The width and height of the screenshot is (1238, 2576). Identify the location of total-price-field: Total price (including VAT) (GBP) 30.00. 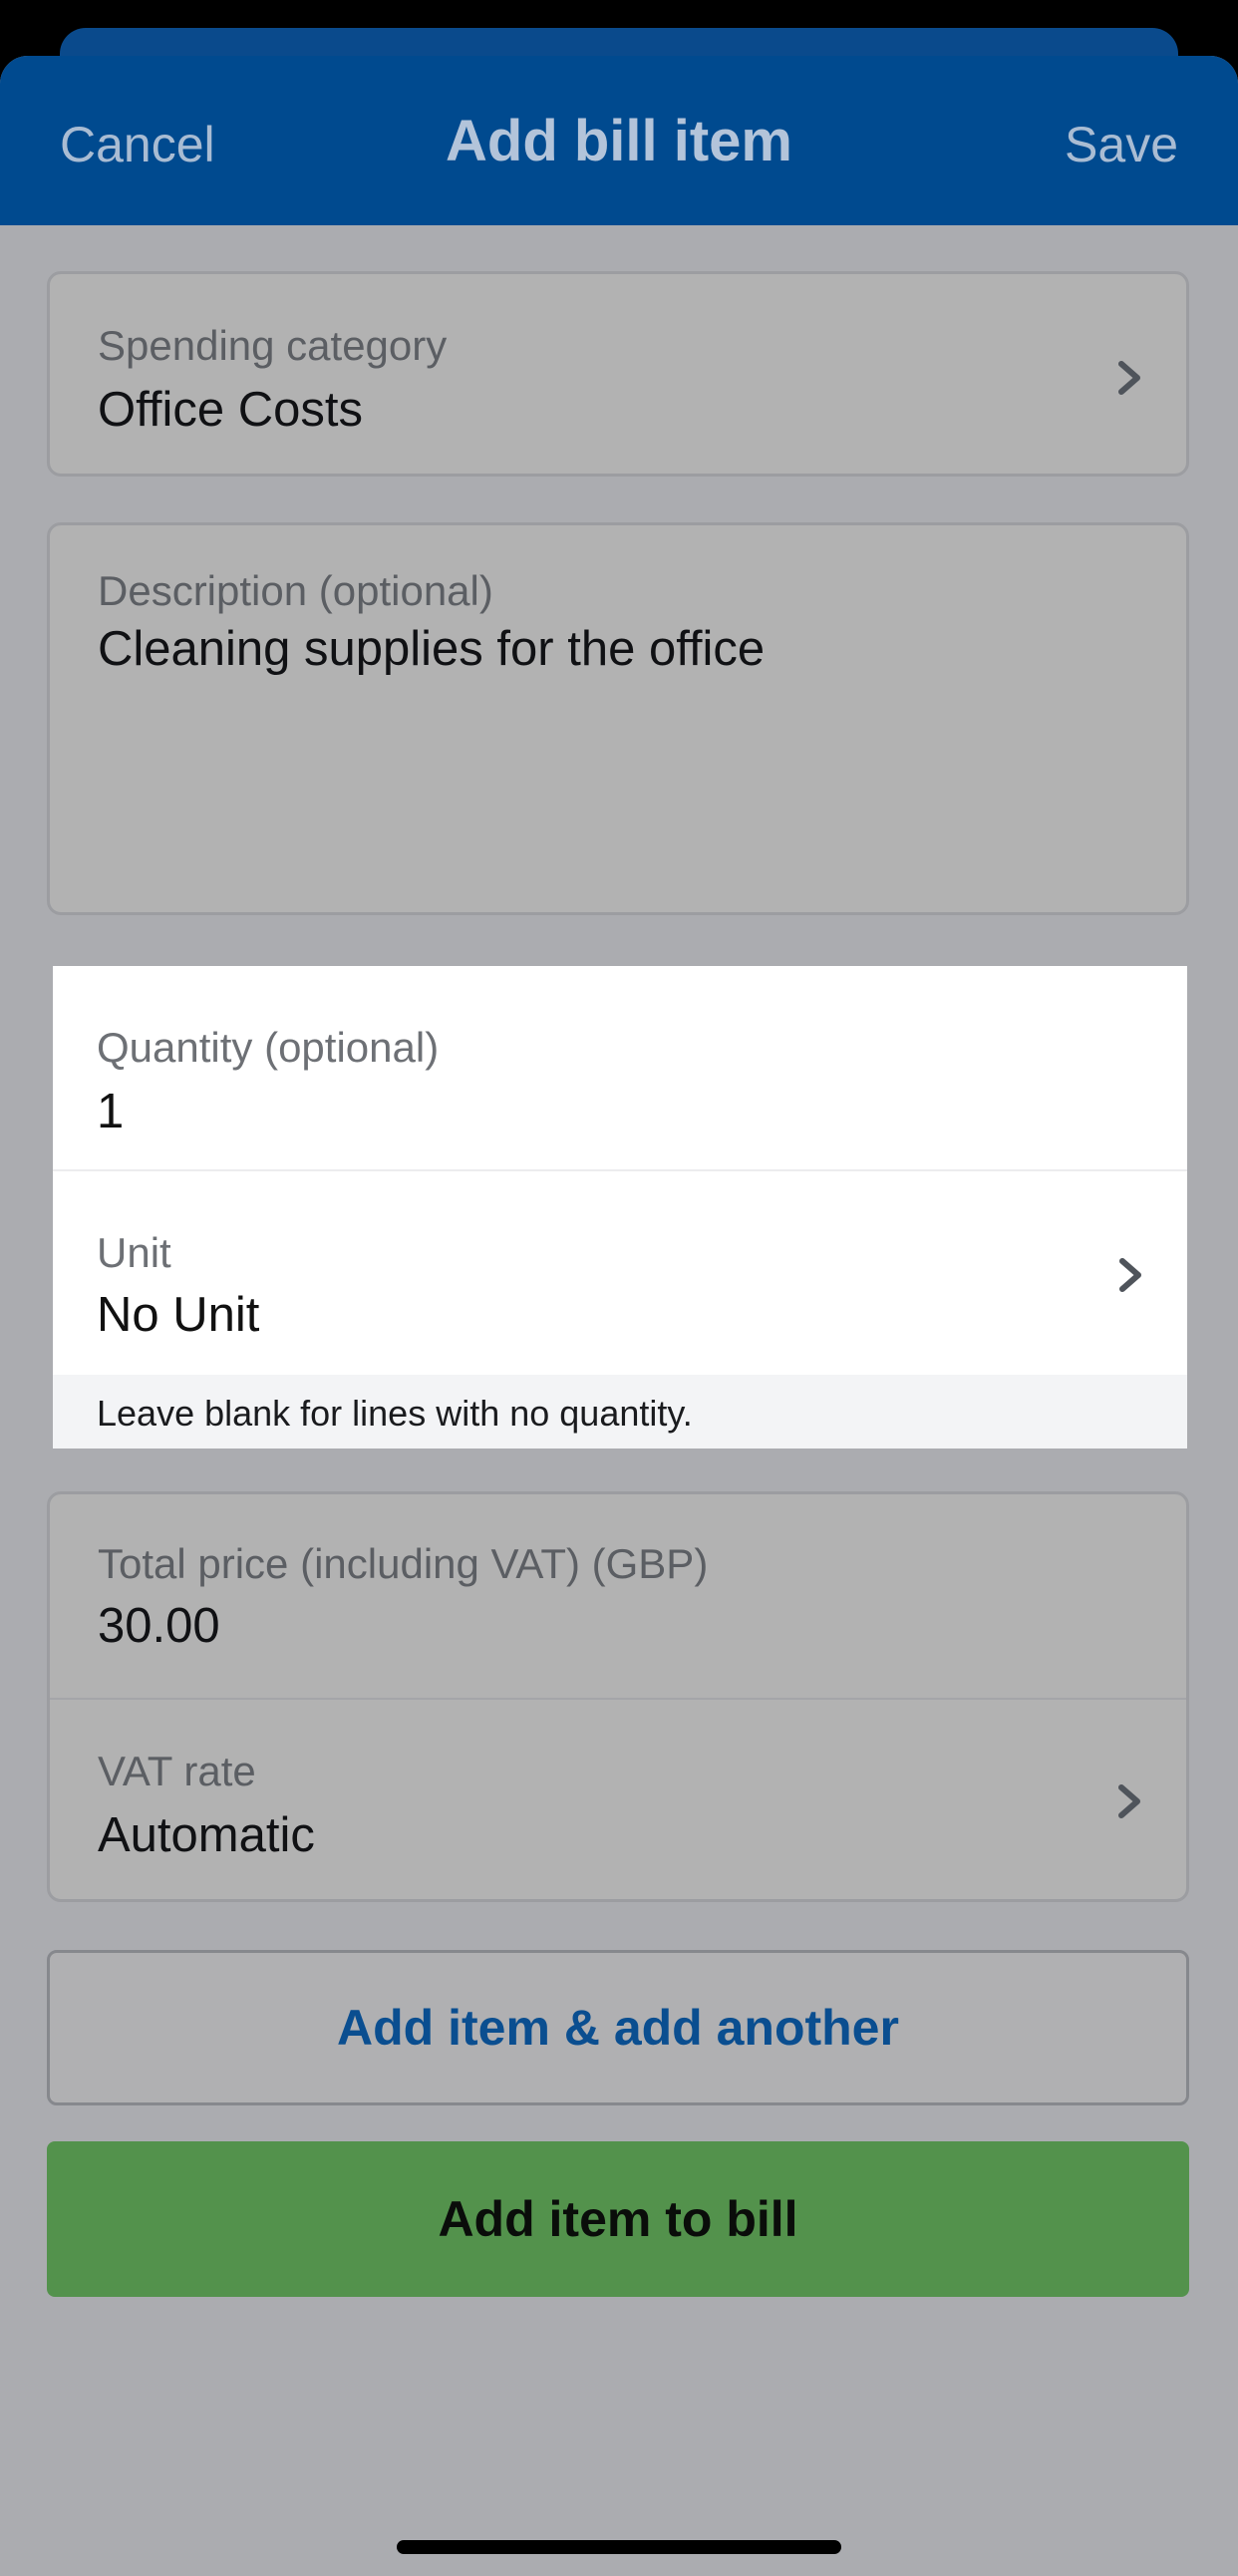
(618, 1596).